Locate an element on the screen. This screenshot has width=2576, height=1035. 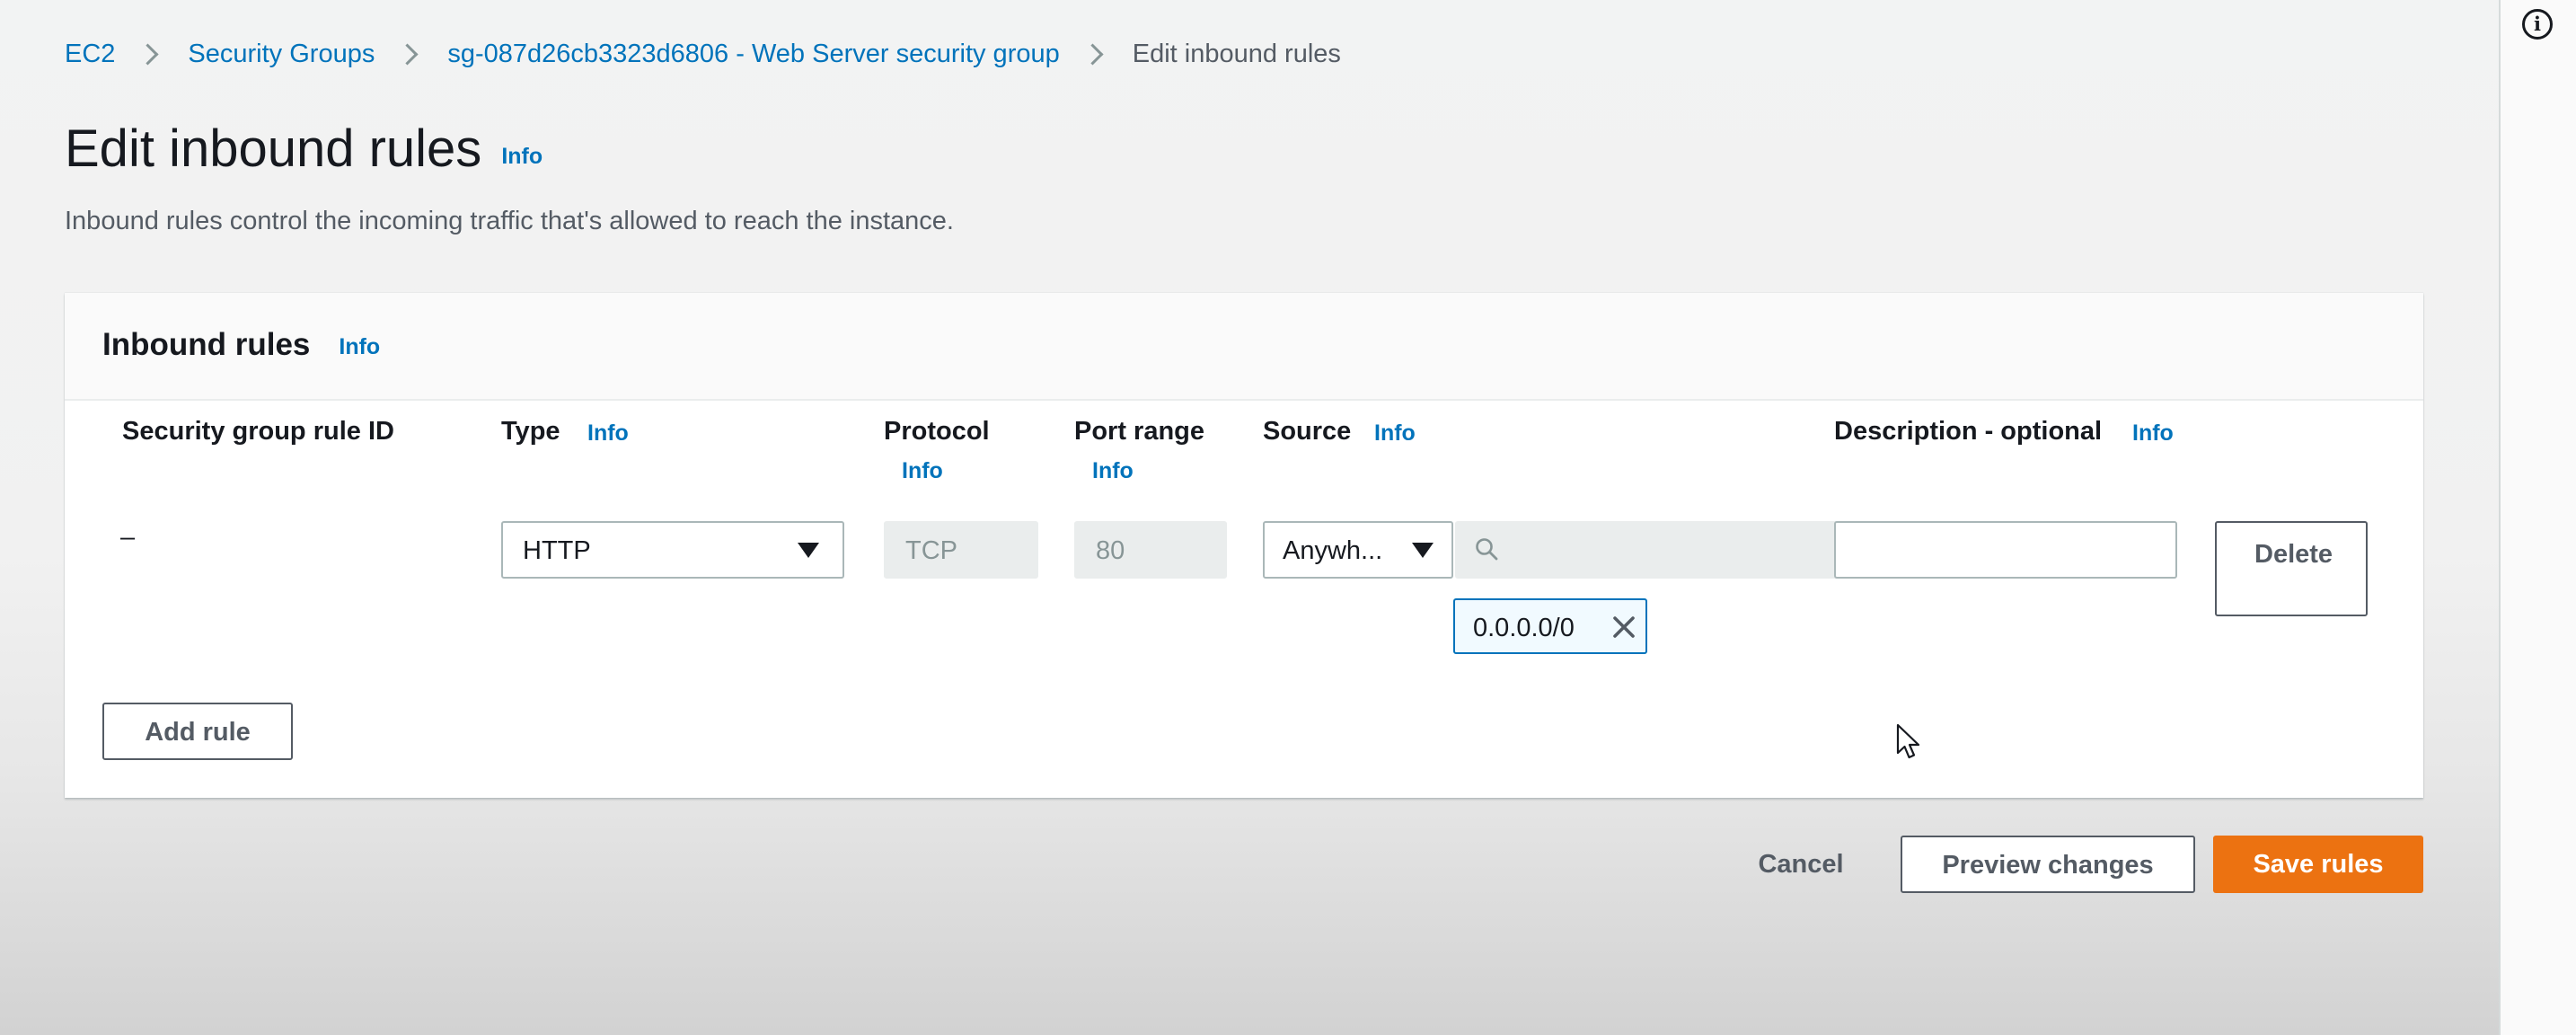
preview-changes-label: Preview changes is located at coordinates (2048, 865).